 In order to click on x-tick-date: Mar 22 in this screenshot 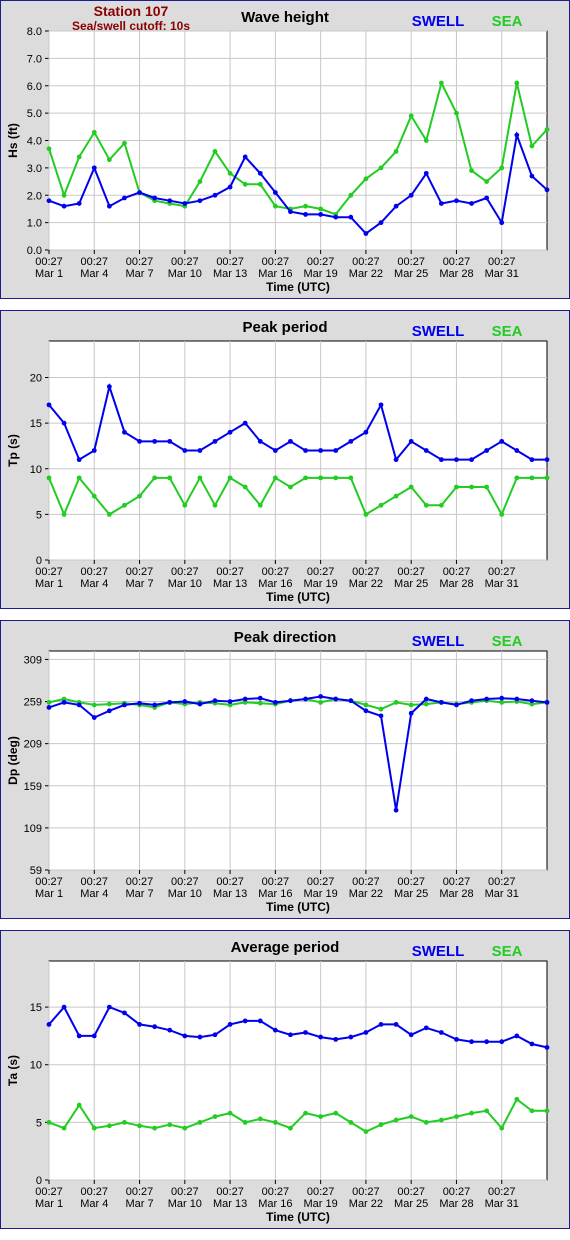, I will do `click(366, 894)`.